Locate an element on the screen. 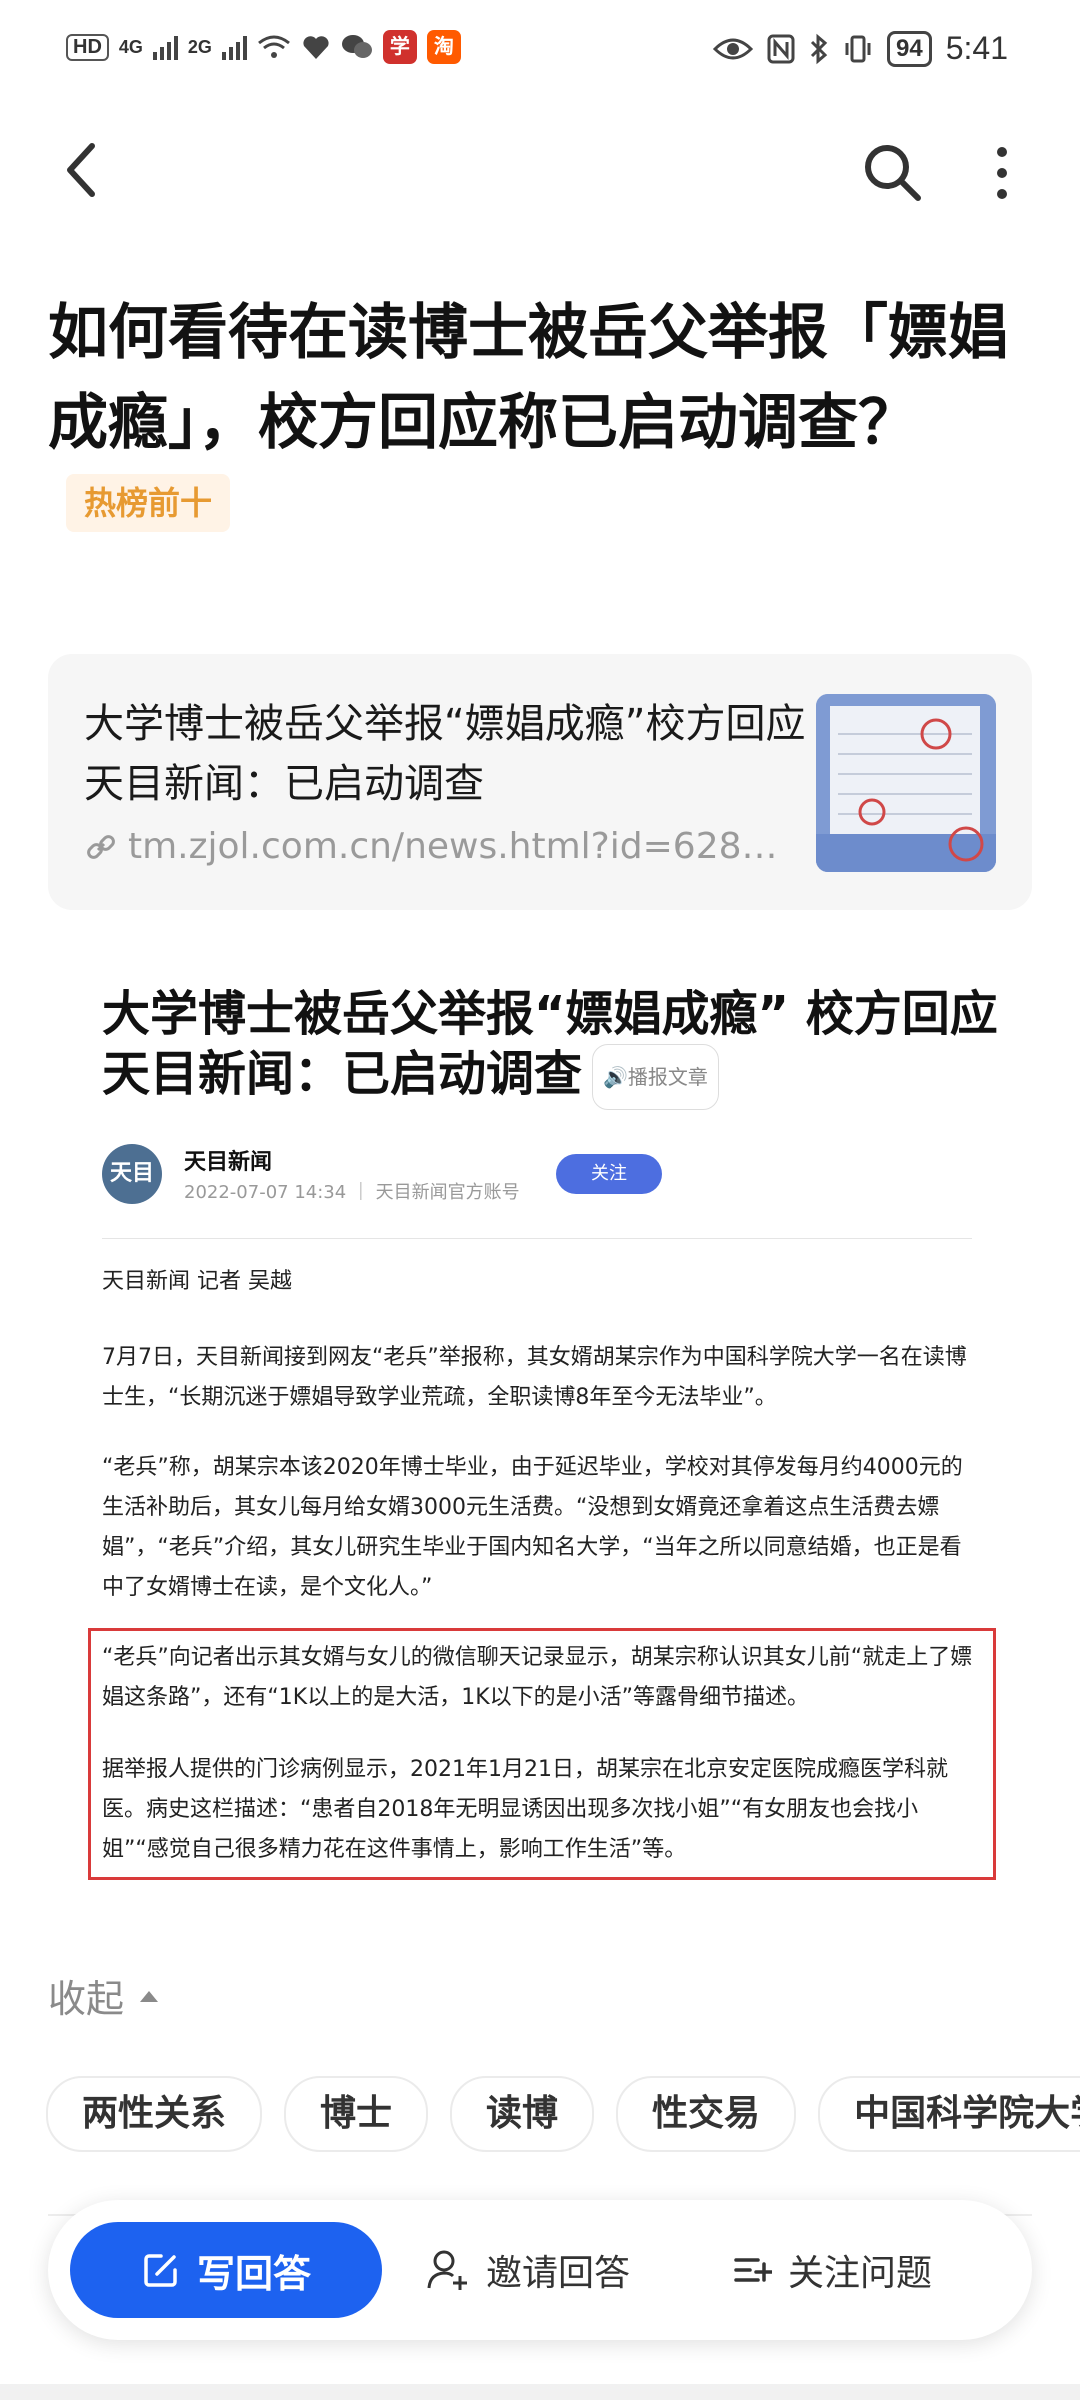 The width and height of the screenshot is (1080, 2400). status-right: 94 5:41 is located at coordinates (860, 48).